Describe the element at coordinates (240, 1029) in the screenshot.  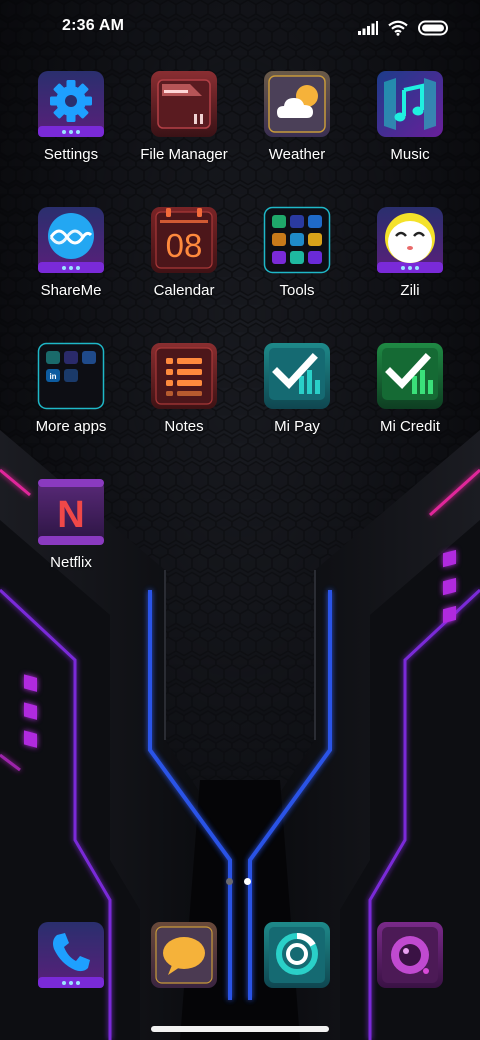
I see `gesture-nav-handle` at that location.